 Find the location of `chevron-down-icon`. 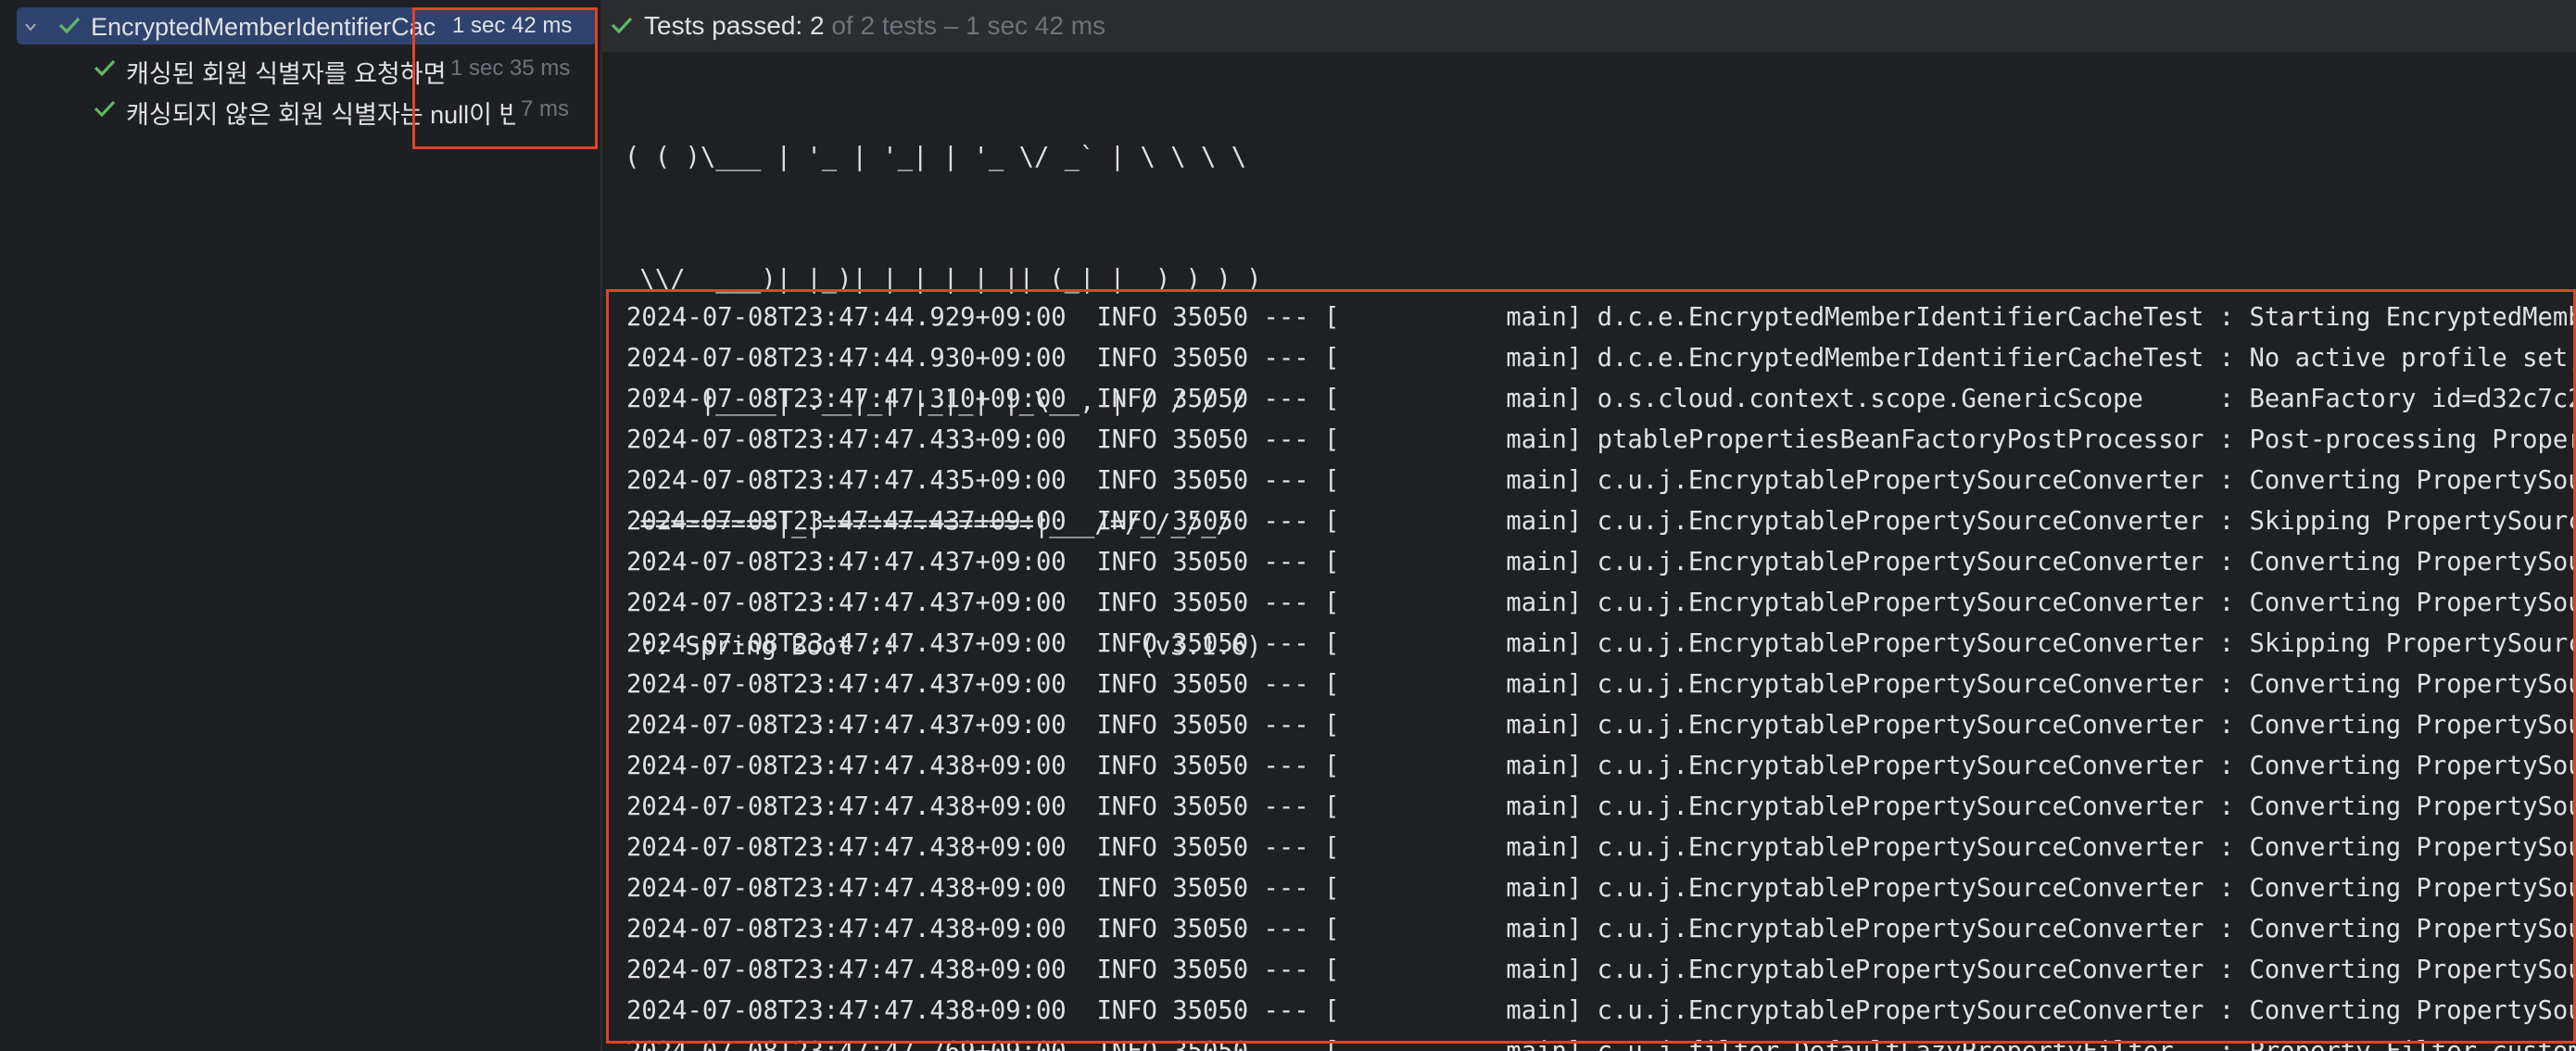

chevron-down-icon is located at coordinates (31, 26).